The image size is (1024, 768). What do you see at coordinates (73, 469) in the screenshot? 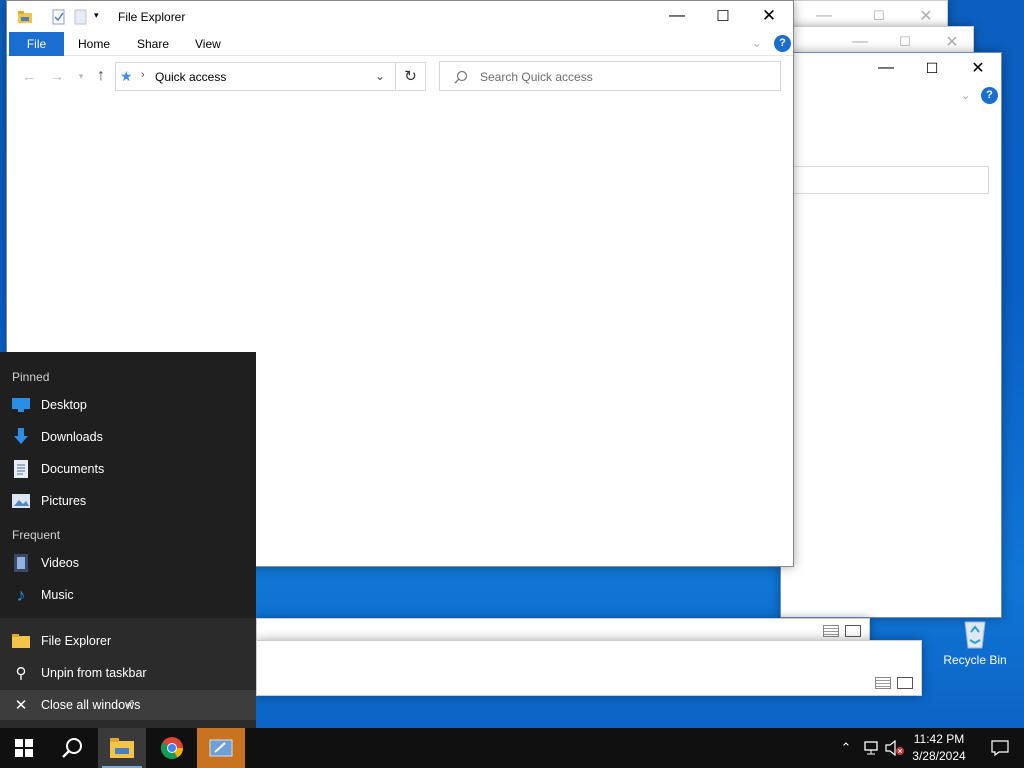
I see `jumplist-item-label: Documents` at bounding box center [73, 469].